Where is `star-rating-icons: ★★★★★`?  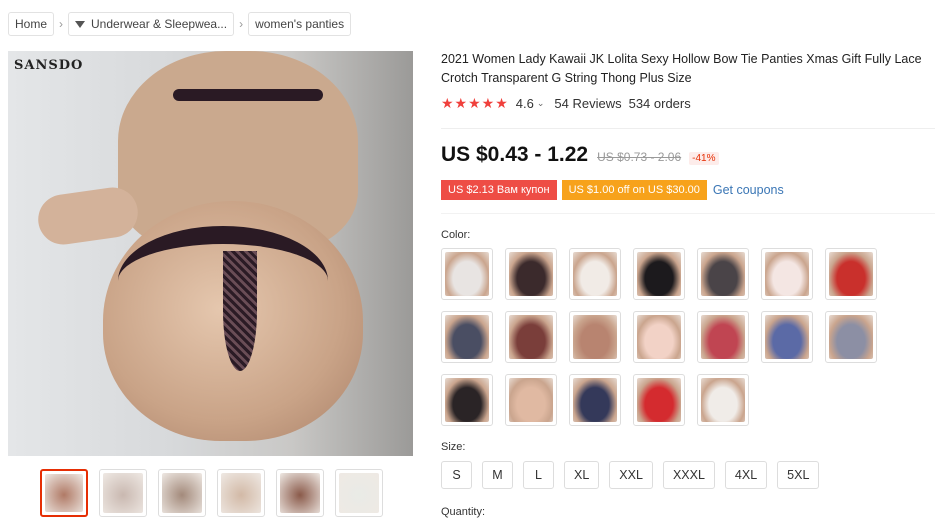
star-rating-icons: ★★★★★ is located at coordinates (475, 102).